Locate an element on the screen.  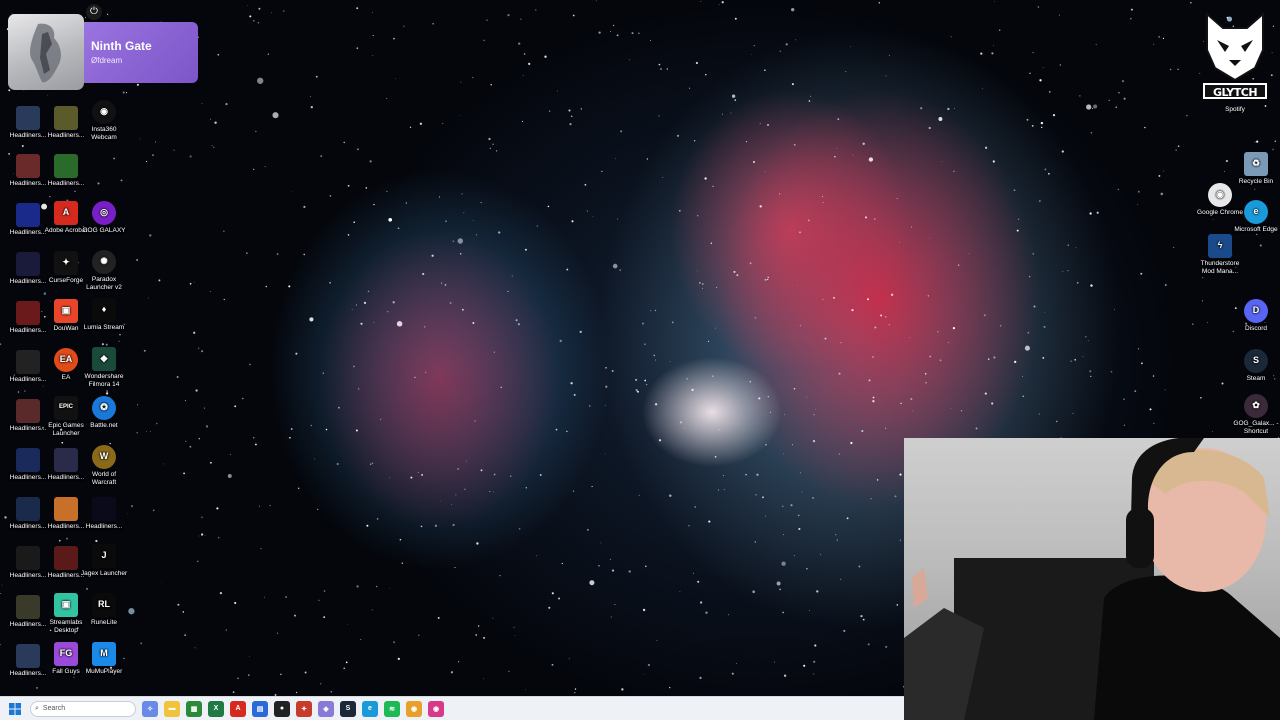
desktop-icon-battlenet: ✪ Battle.net is located at coordinates (104, 413).